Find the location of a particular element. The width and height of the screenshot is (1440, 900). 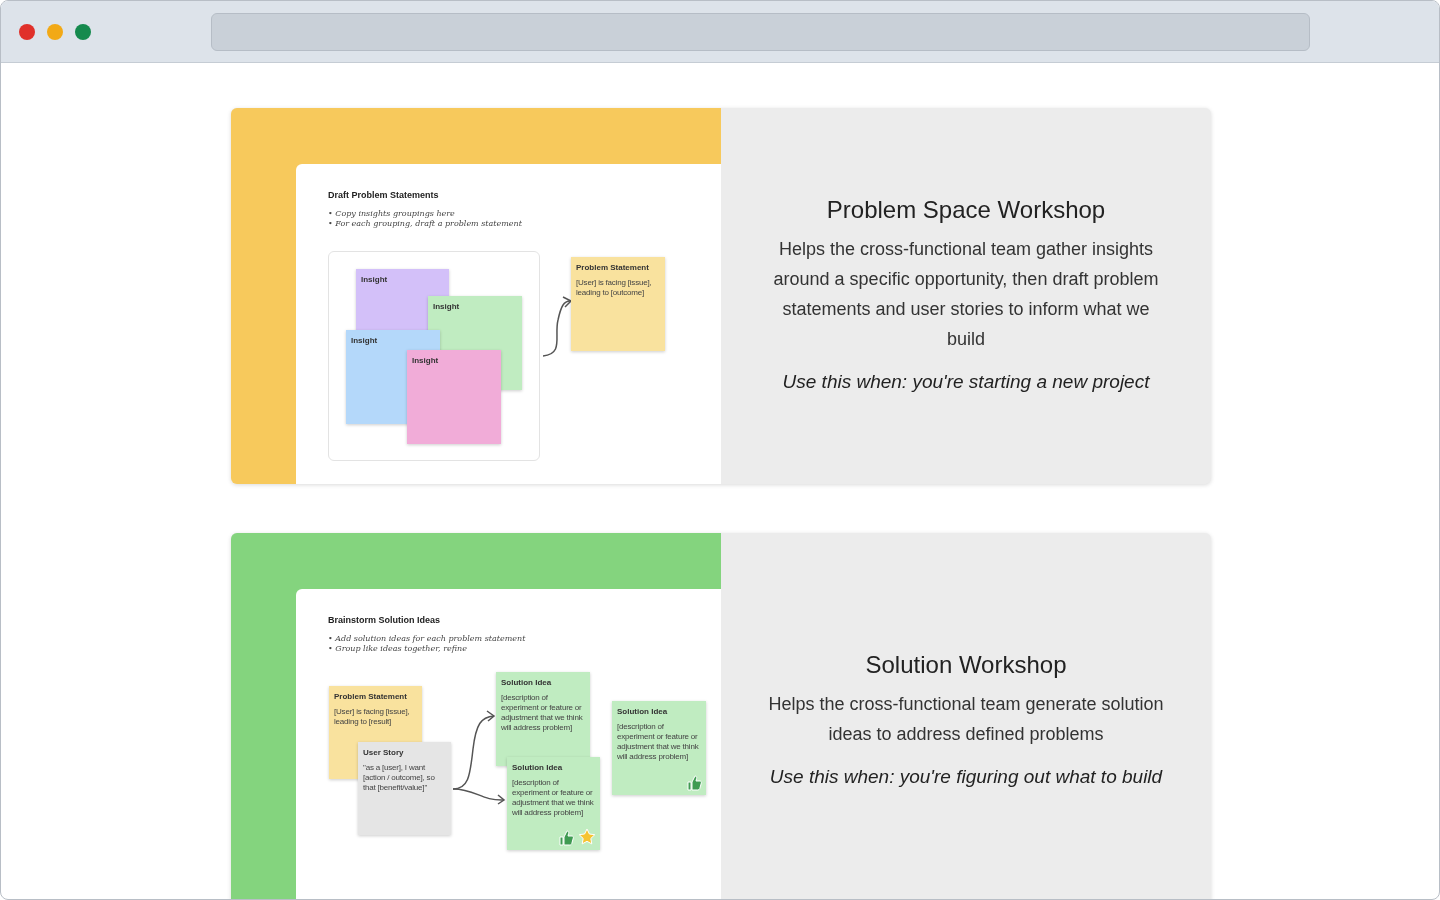

card-description: Helps the cross-functional team generate solution ideas to address defined problems is located at coordinates (966, 719).